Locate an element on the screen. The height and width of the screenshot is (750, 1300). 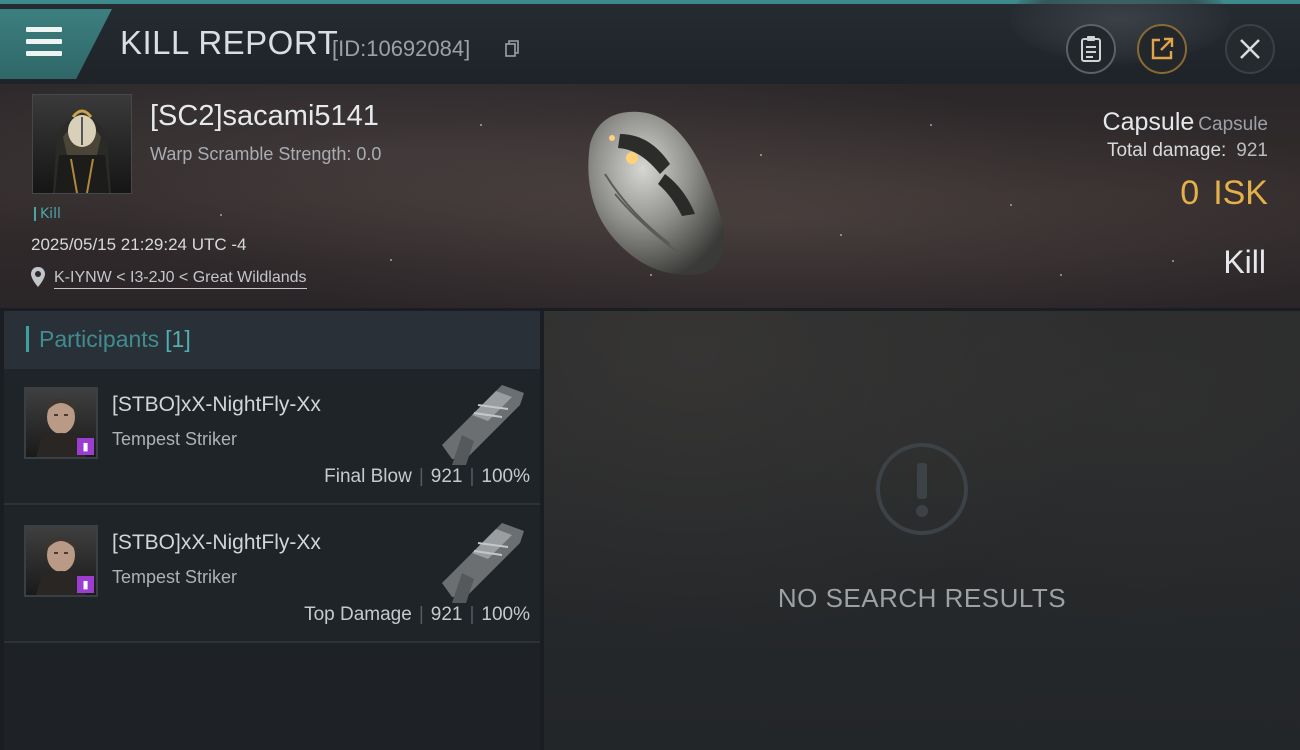
report-id: [ID:10692084] is located at coordinates (401, 48).